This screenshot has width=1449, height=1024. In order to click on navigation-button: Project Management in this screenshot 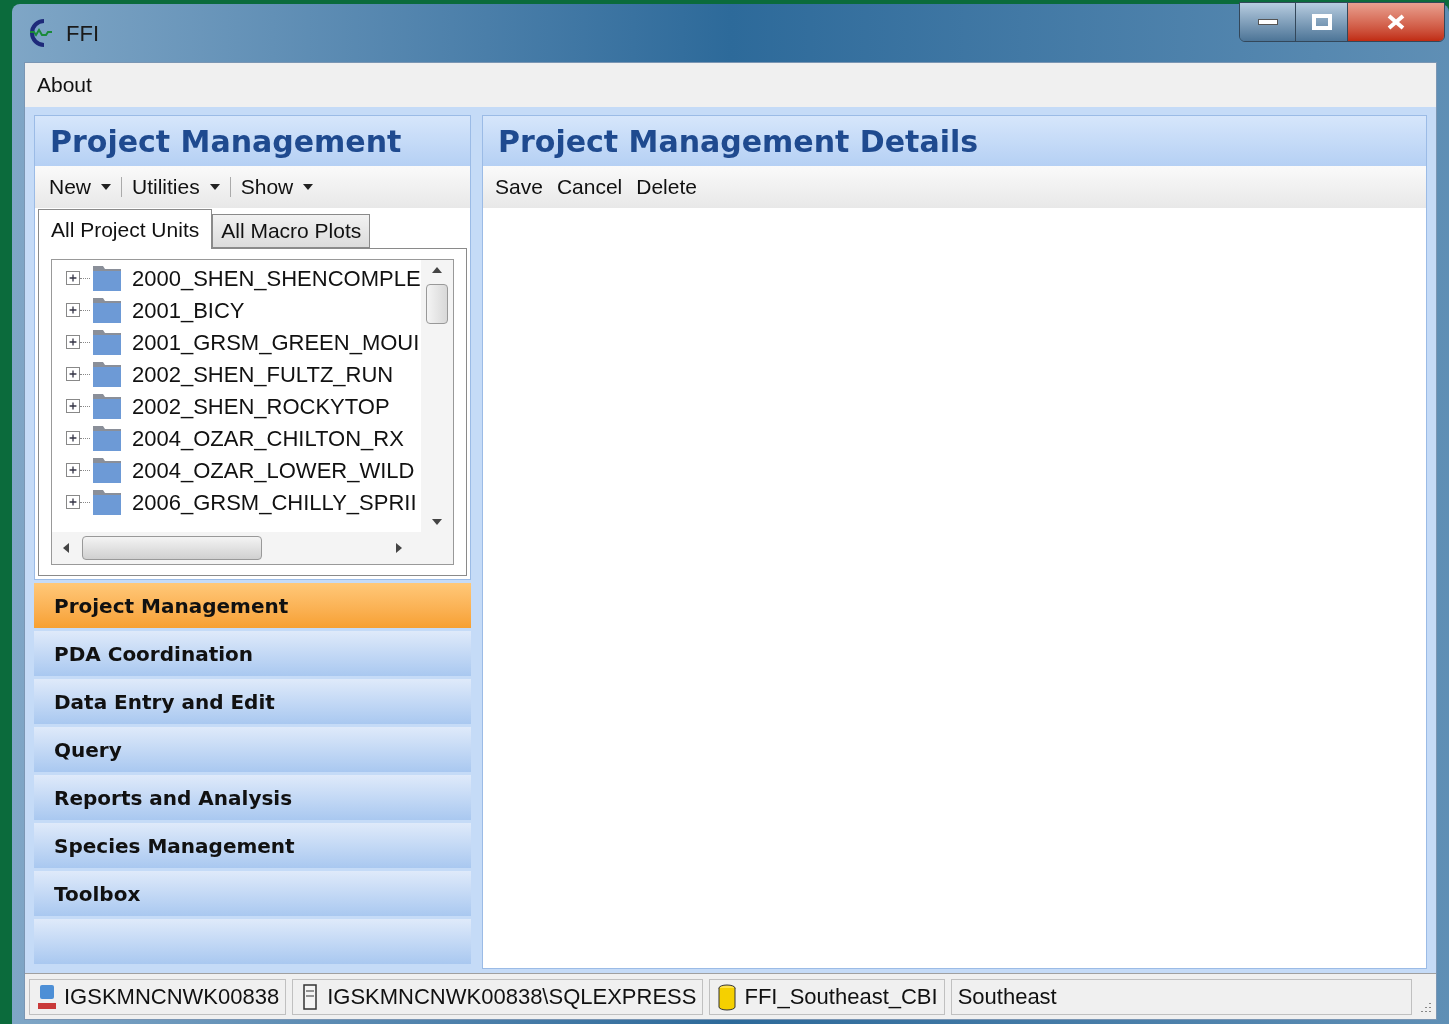, I will do `click(252, 605)`.